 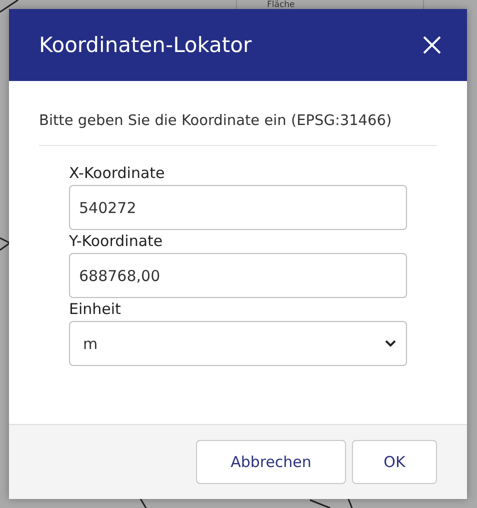 What do you see at coordinates (238, 343) in the screenshot?
I see `select-field: m` at bounding box center [238, 343].